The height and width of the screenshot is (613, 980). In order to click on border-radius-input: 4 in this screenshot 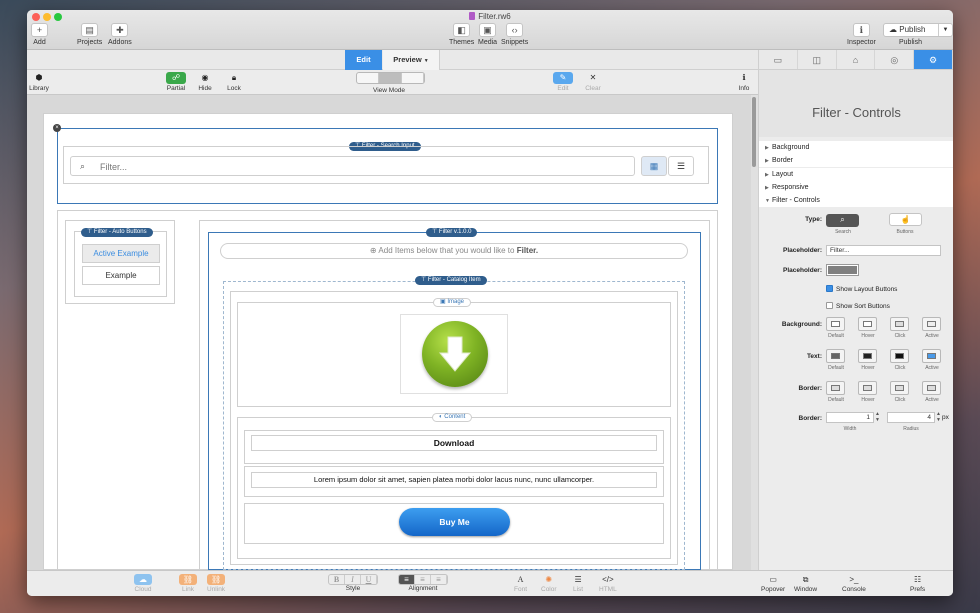, I will do `click(911, 417)`.